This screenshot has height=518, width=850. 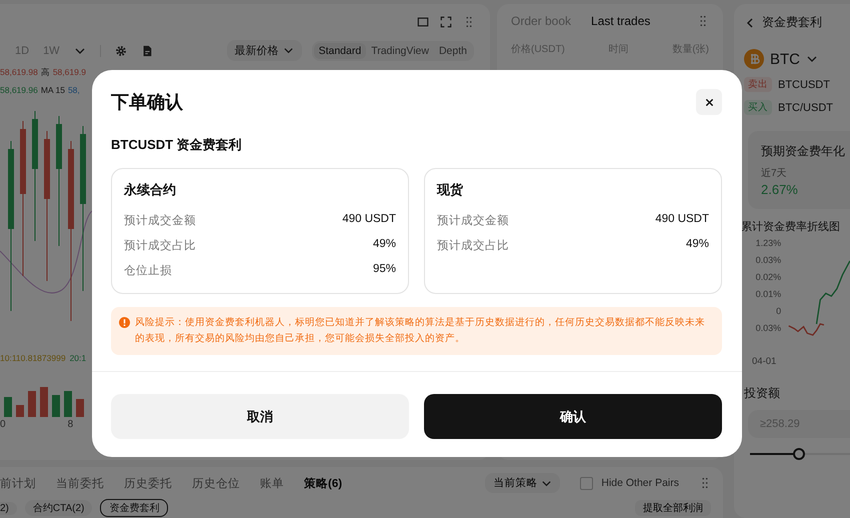 What do you see at coordinates (620, 21) in the screenshot?
I see `order-book-tab: Last trades` at bounding box center [620, 21].